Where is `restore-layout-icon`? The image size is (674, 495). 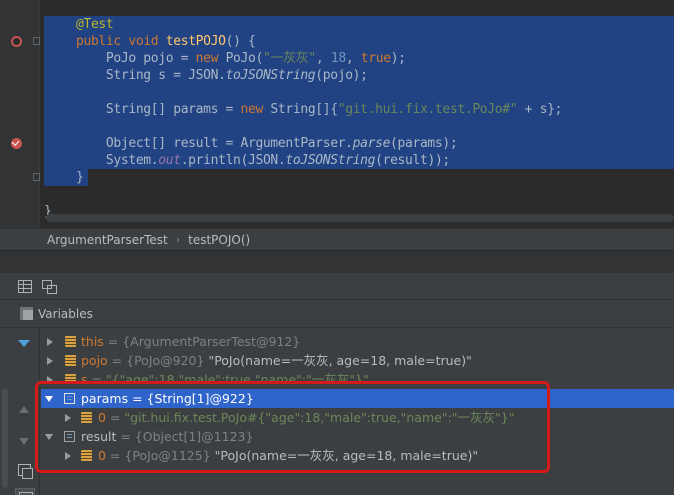
restore-layout-icon is located at coordinates (49, 287).